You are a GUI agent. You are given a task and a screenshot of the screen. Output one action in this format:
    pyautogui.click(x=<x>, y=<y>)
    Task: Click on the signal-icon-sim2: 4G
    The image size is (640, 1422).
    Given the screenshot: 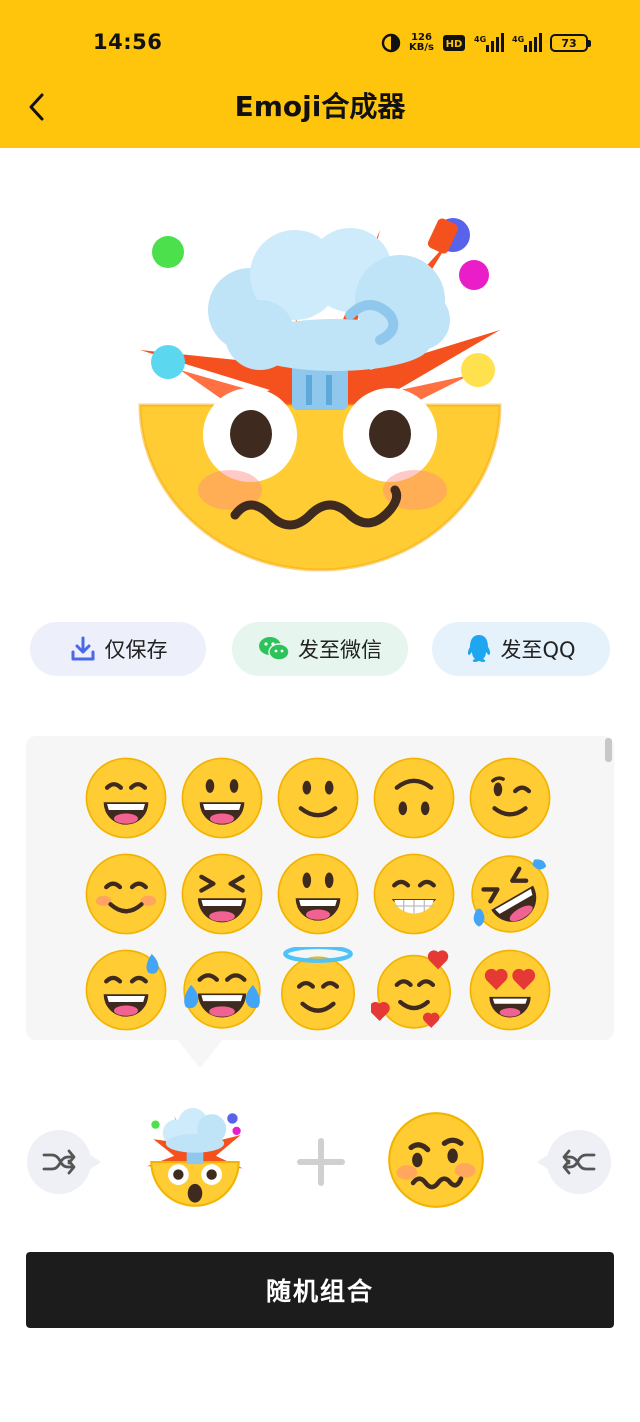 What is the action you would take?
    pyautogui.click(x=527, y=42)
    